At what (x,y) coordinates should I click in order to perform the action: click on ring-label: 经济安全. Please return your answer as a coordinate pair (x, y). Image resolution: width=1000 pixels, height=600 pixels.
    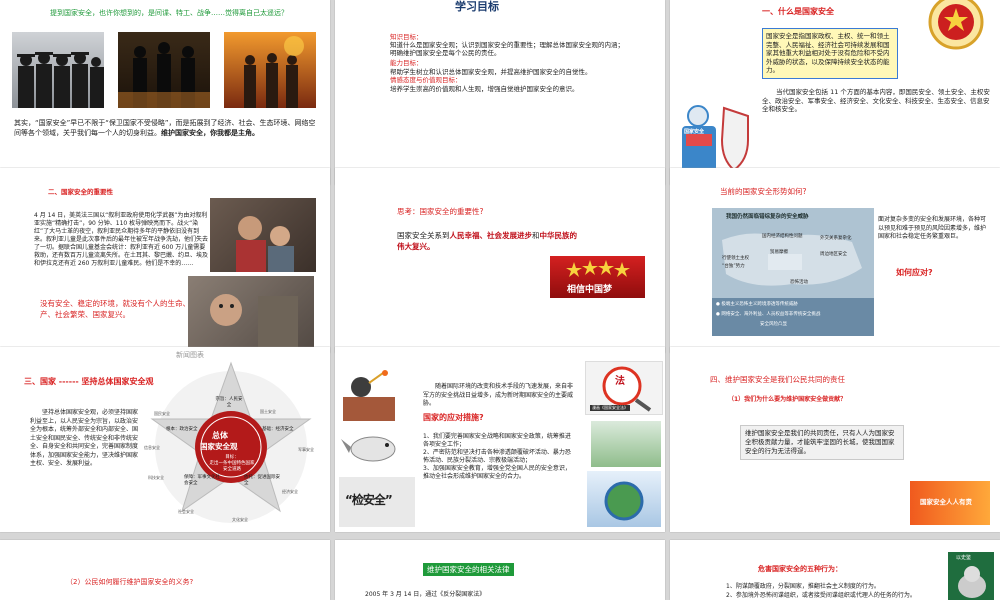
    Looking at the image, I should click on (290, 491).